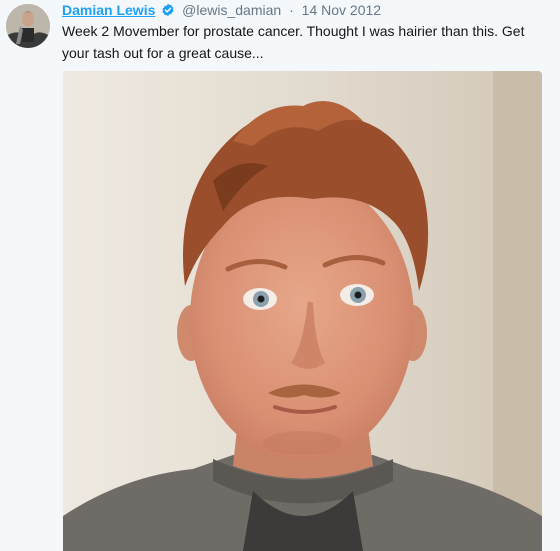 The image size is (560, 551). I want to click on avatar, so click(28, 26).